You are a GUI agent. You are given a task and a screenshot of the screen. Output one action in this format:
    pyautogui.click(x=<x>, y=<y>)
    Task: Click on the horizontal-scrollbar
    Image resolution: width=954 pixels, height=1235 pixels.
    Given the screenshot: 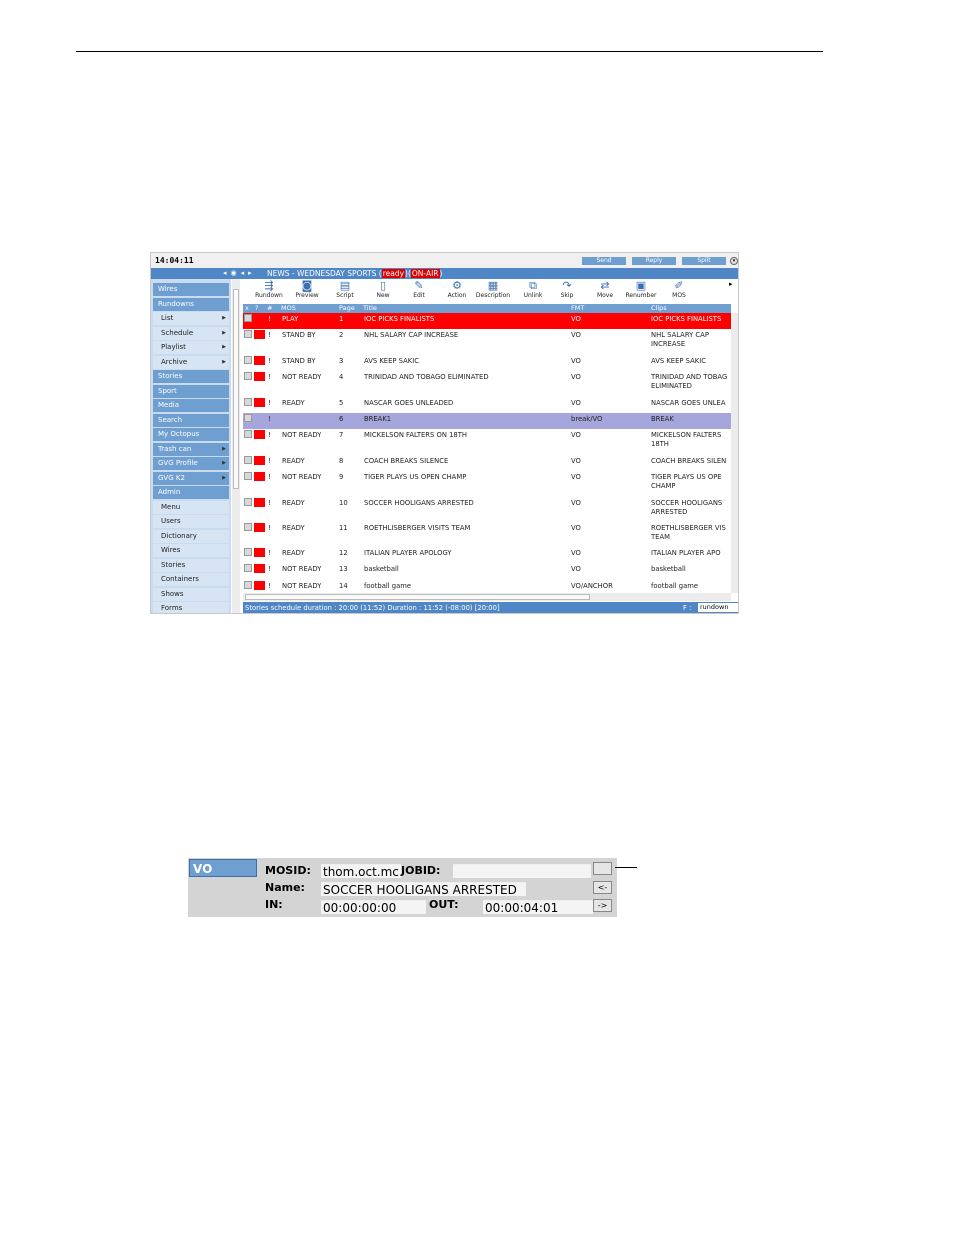 What is the action you would take?
    pyautogui.click(x=487, y=597)
    